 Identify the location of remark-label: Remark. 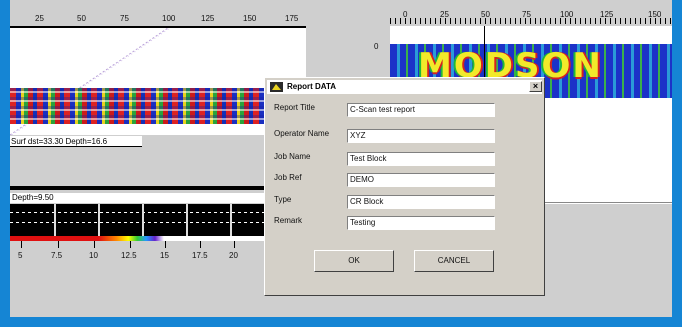
(288, 220).